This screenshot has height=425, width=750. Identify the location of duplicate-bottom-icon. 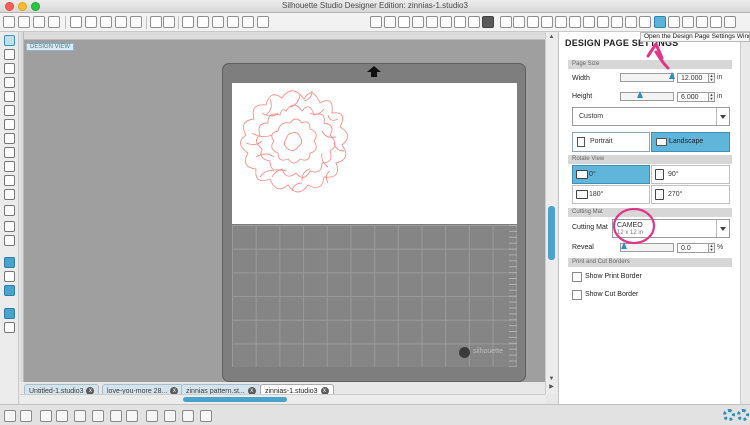
(152, 416).